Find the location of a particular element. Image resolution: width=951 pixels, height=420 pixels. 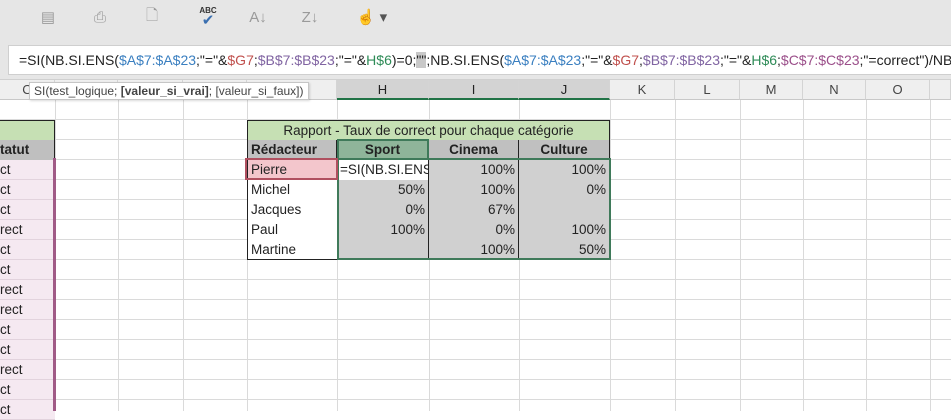

tooltip-current-arg: [valeur_si_vrai] is located at coordinates (164, 91).